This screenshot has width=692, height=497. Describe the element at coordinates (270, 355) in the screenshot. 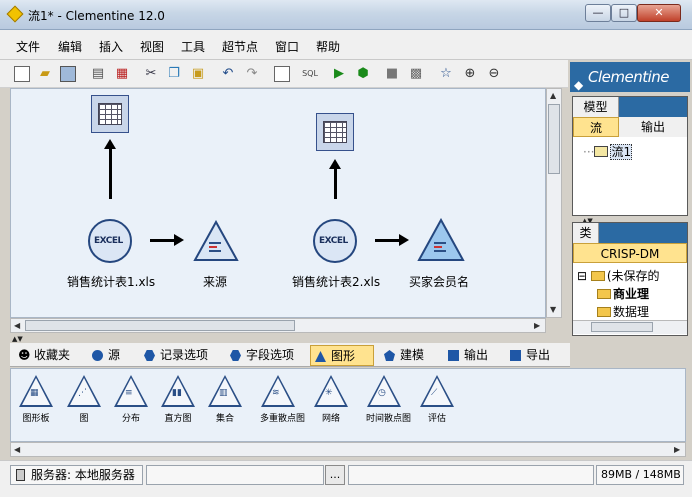

I see `tab-label: 字段选项` at that location.